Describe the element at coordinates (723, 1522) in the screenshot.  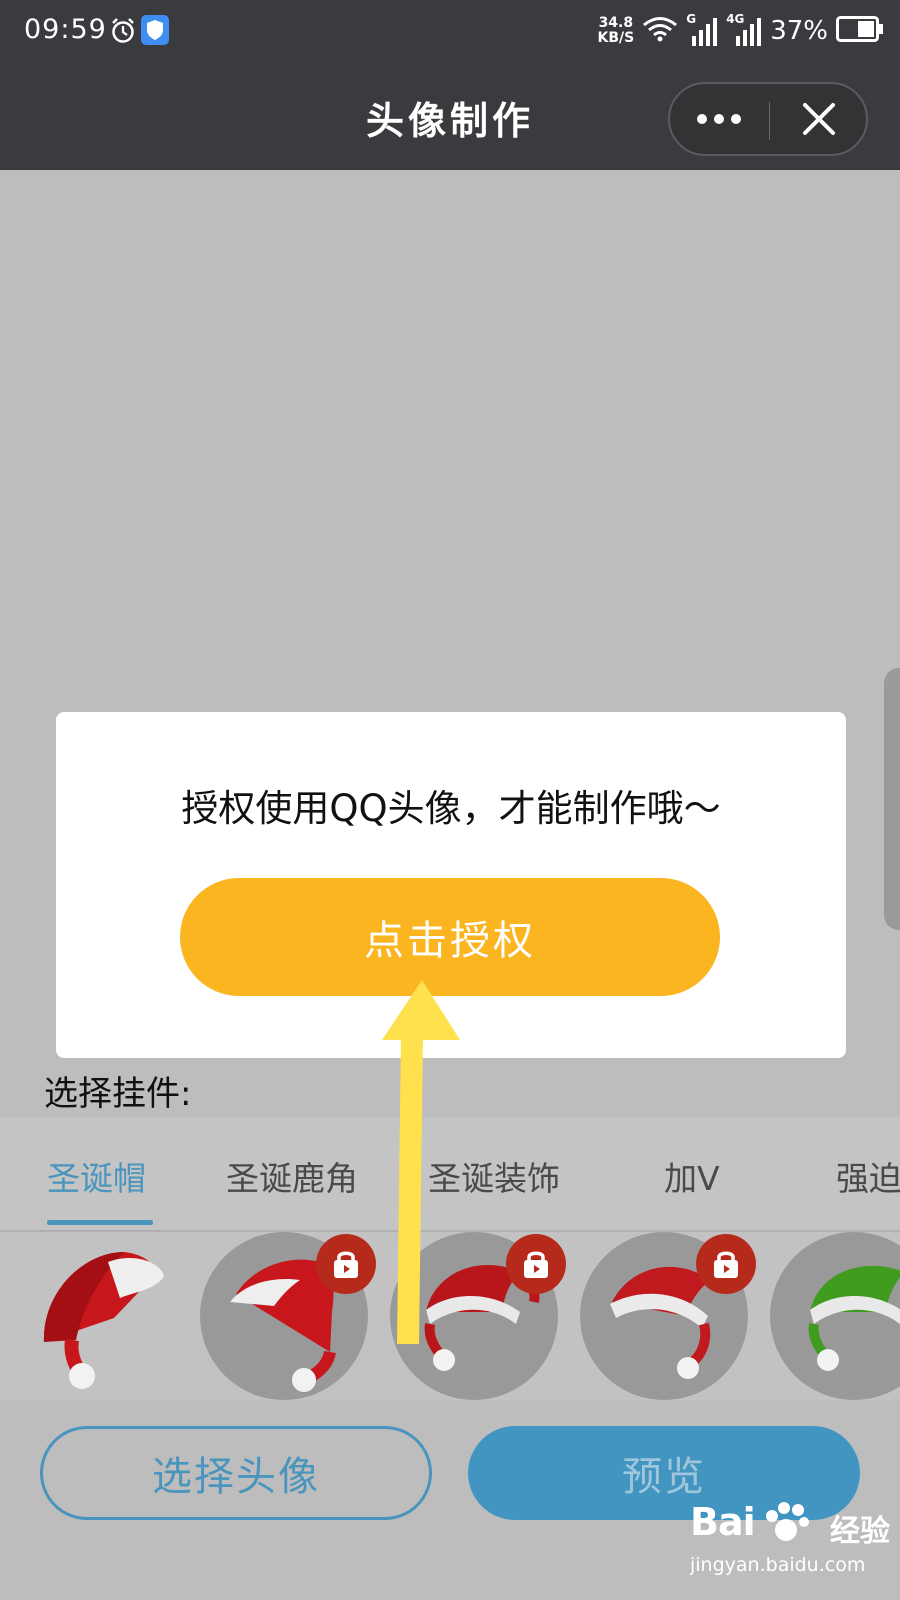
I see `baidu-logo: Bai` at that location.